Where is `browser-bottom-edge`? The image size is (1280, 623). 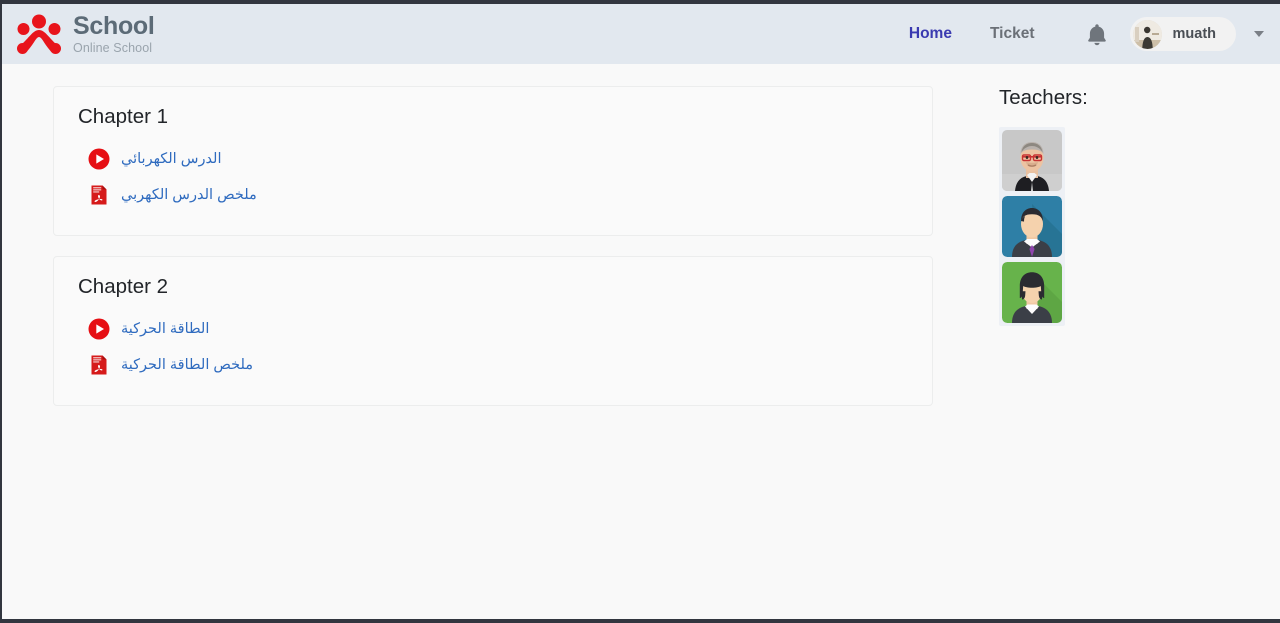
browser-bottom-edge is located at coordinates (640, 621).